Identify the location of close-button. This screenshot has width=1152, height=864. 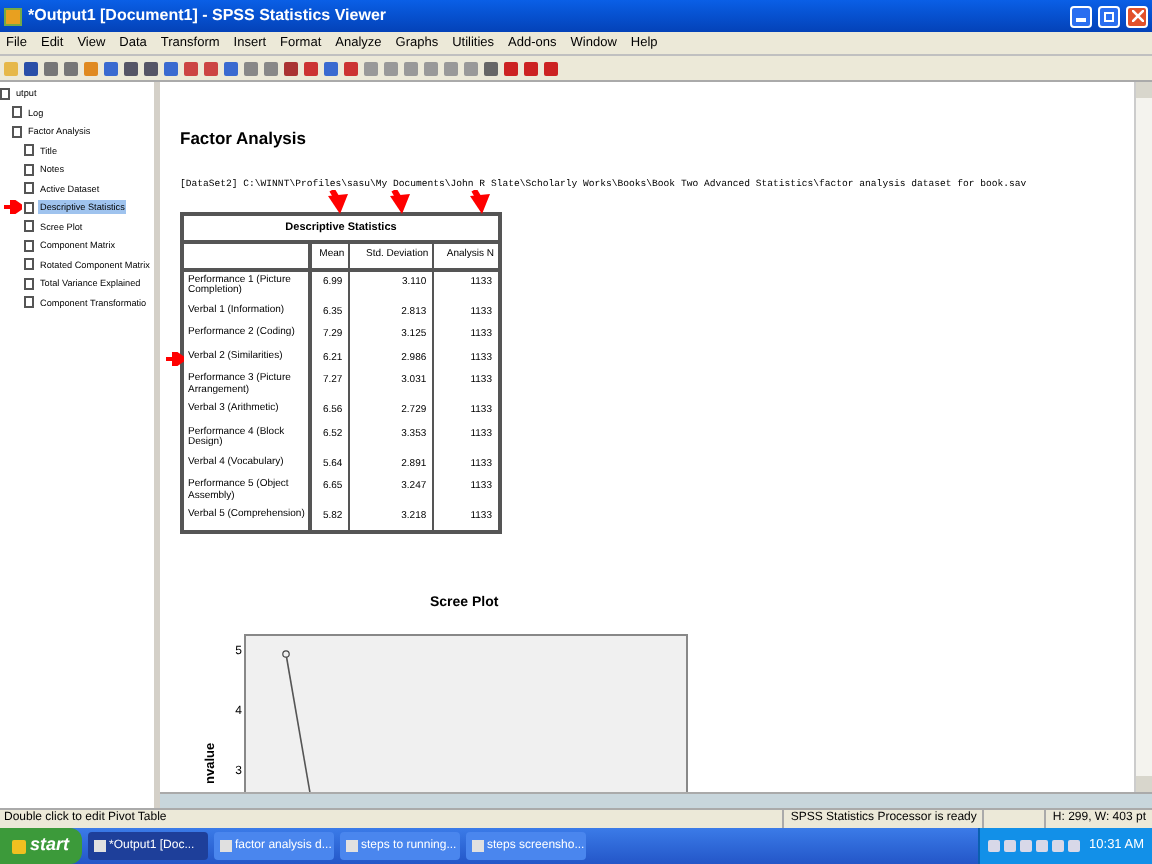
(1137, 16).